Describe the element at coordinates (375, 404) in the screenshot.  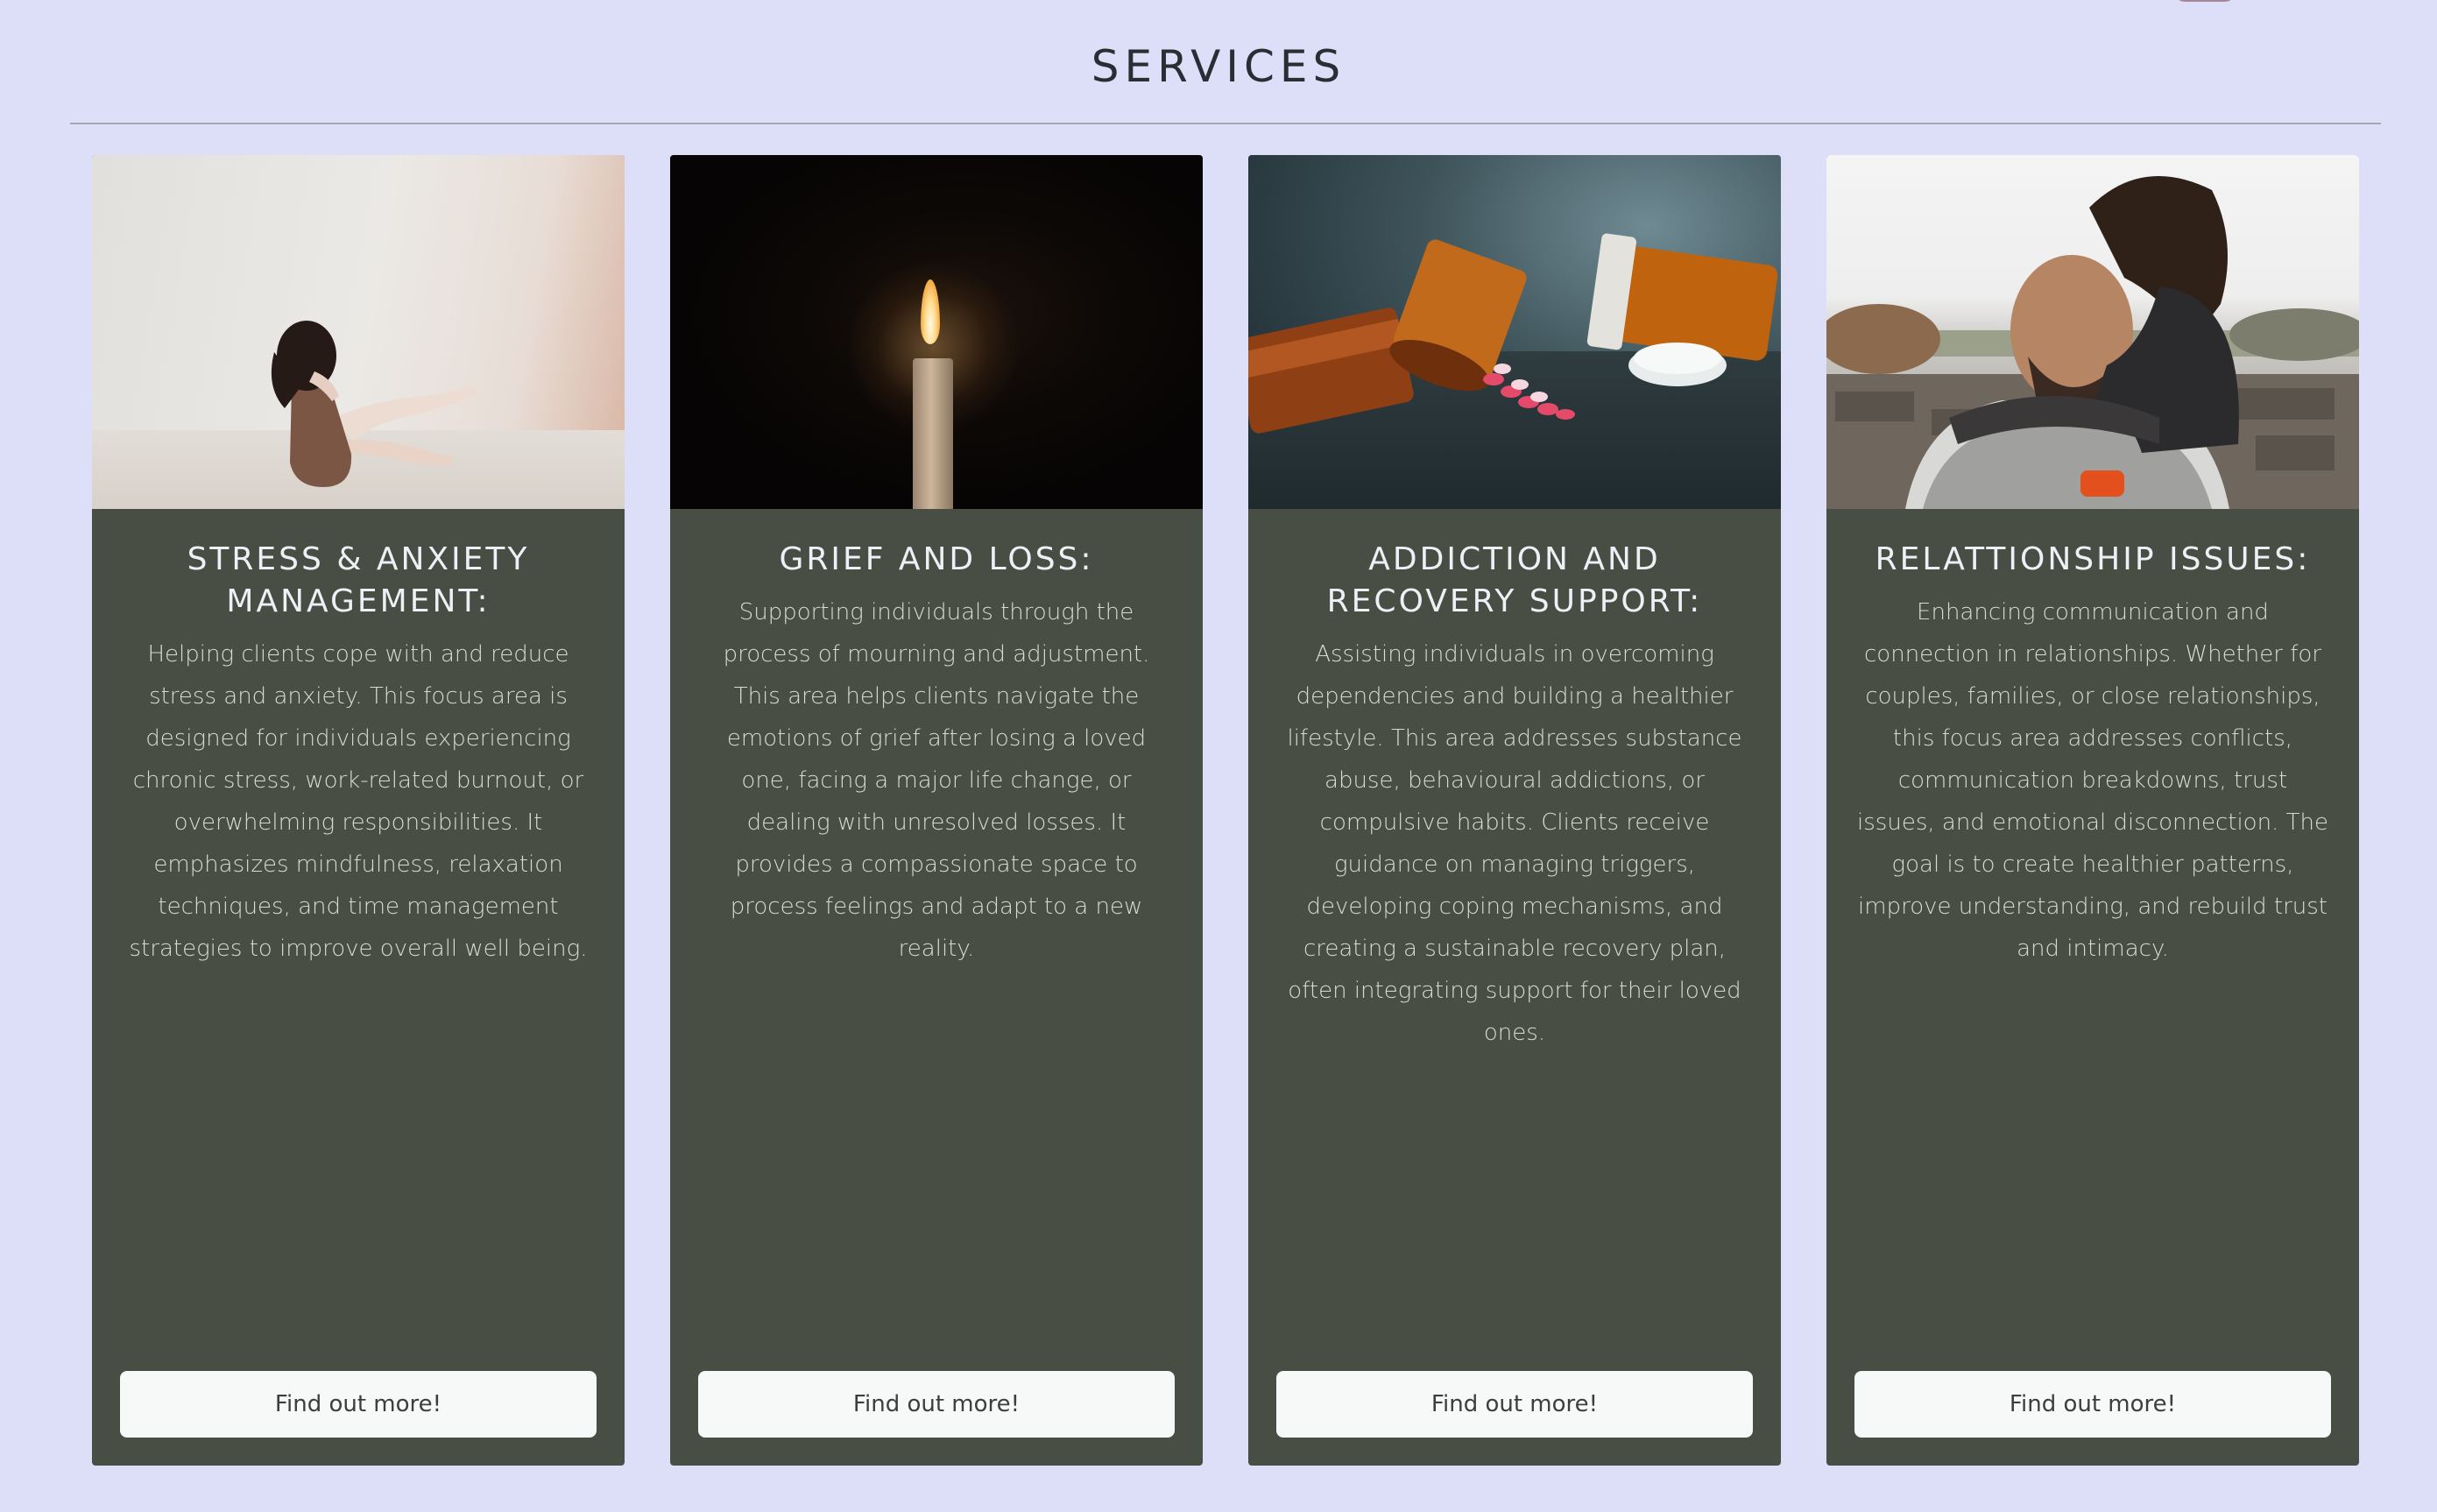
I see `woman-sitting-illustration` at that location.